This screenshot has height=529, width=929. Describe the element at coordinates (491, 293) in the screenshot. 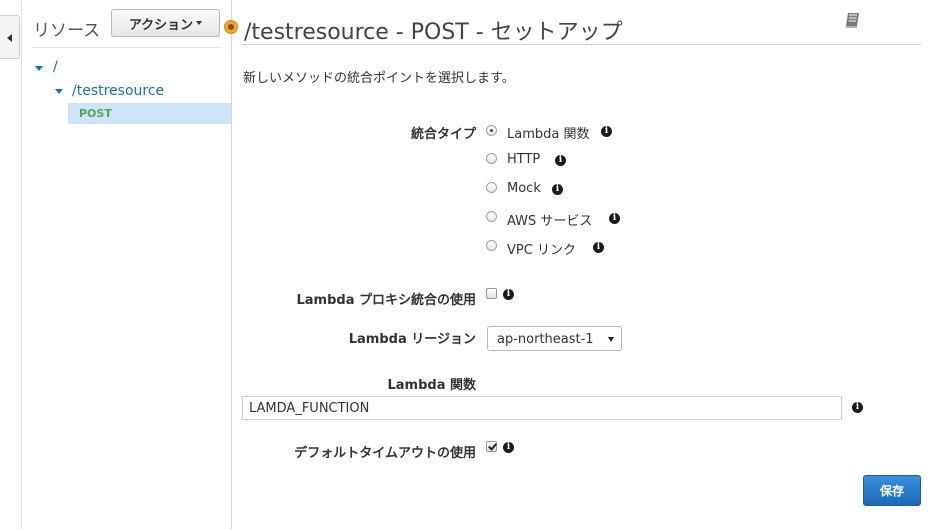

I see `proxy-integration-checkbox` at that location.